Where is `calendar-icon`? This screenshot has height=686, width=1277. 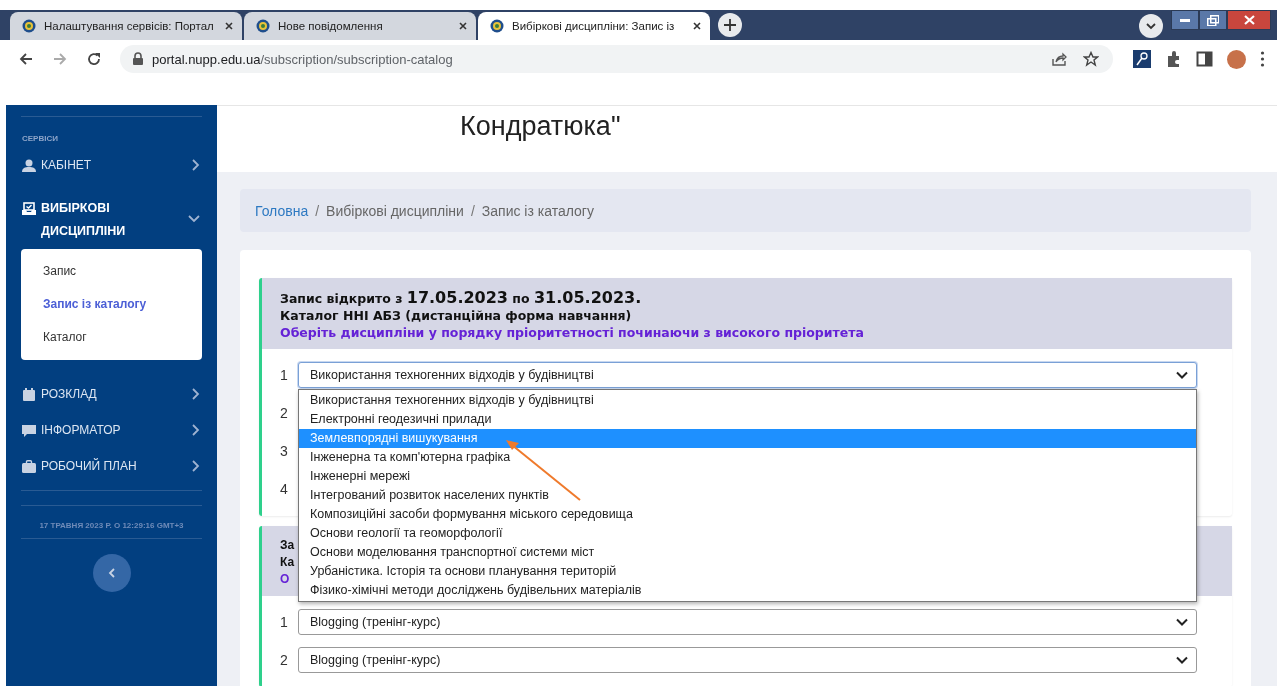 calendar-icon is located at coordinates (29, 395).